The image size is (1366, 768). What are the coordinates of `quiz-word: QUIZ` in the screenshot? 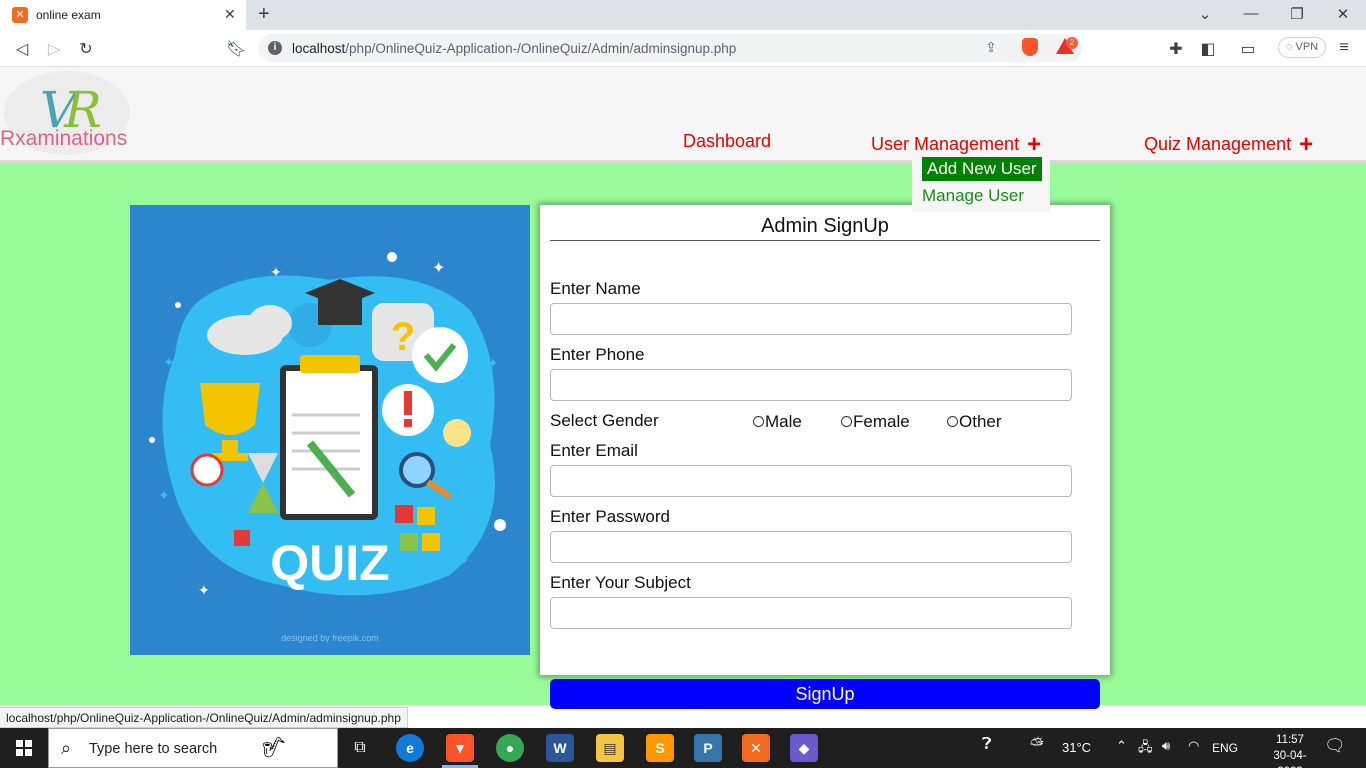 It's located at (329, 563).